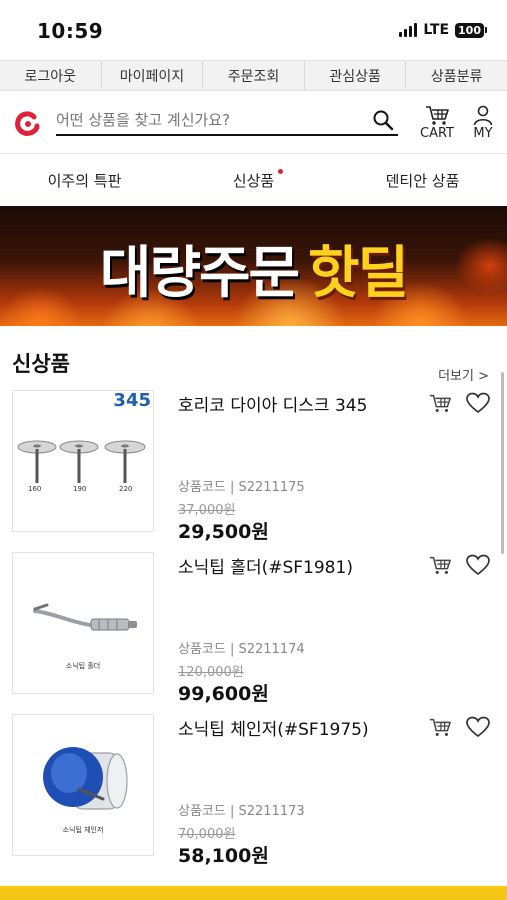 Image resolution: width=507 pixels, height=900 pixels. What do you see at coordinates (223, 856) in the screenshot?
I see `sale-price: 58,100원` at bounding box center [223, 856].